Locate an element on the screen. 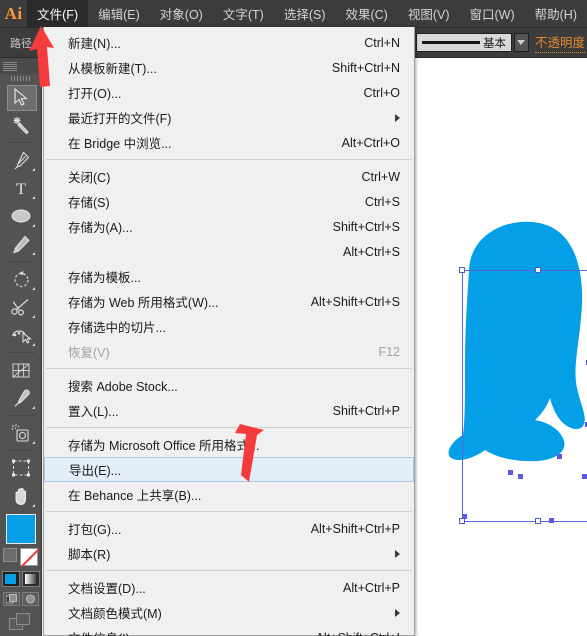 This screenshot has height=636, width=587. gradient-button is located at coordinates (30, 579).